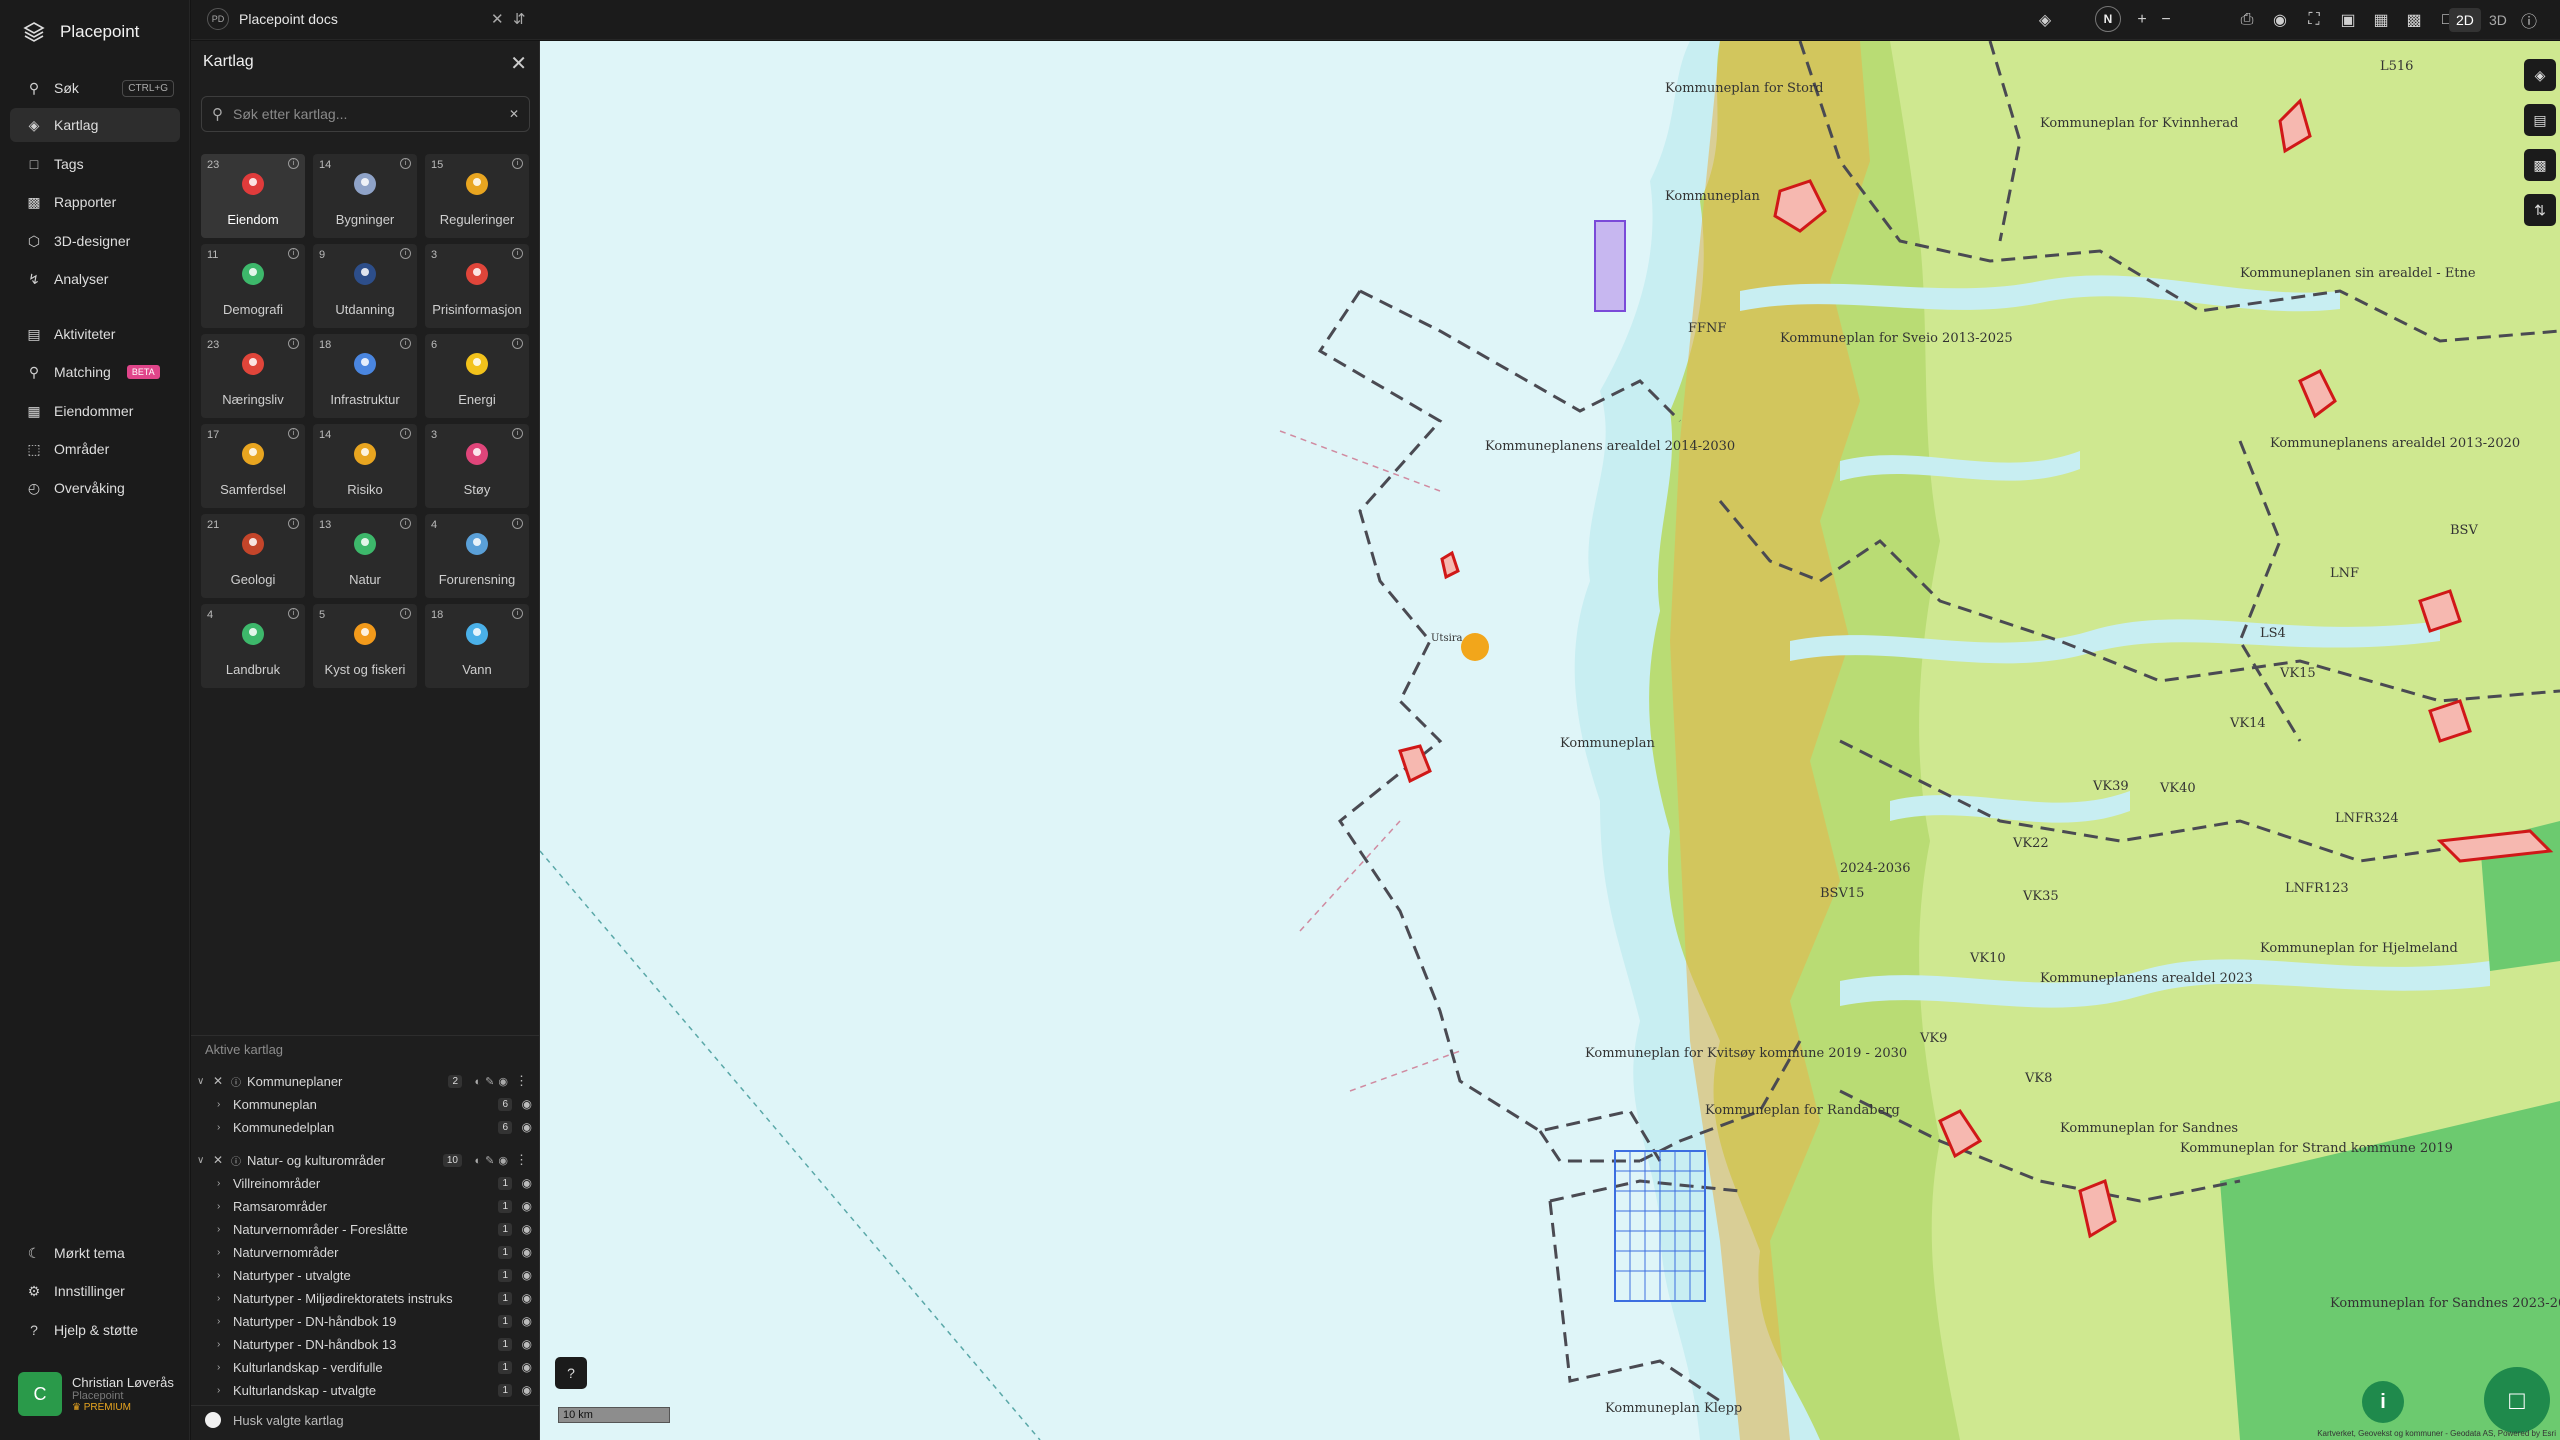  I want to click on print-icon: ⎙, so click(2247, 20).